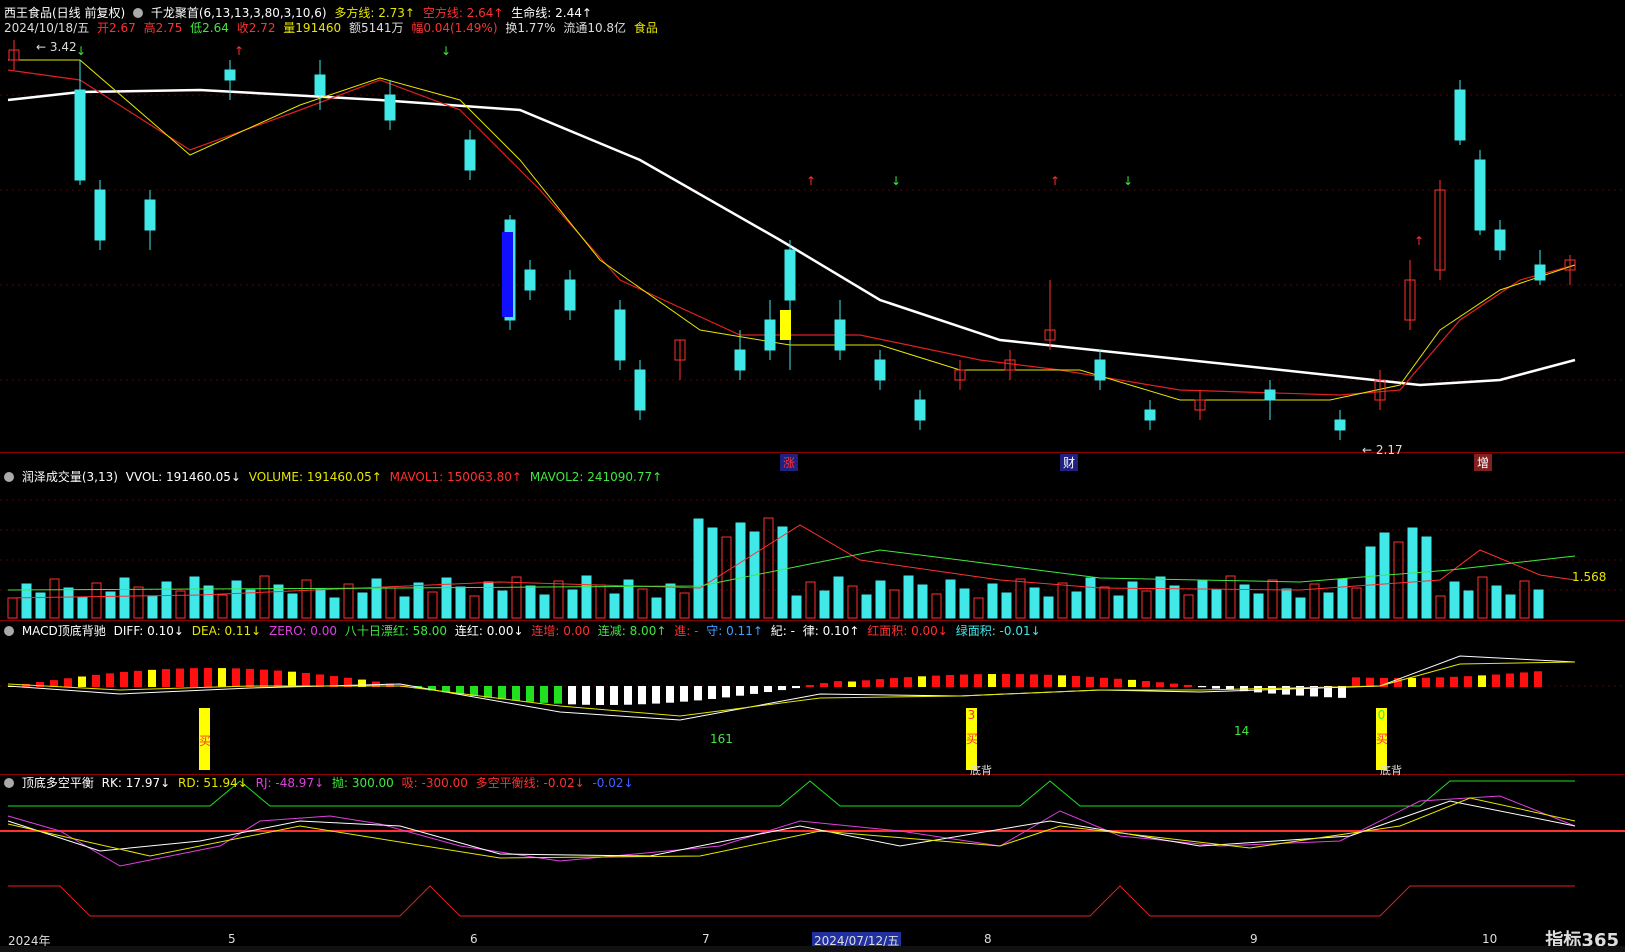 The width and height of the screenshot is (1625, 952). What do you see at coordinates (303, 631) in the screenshot?
I see `zero-value: ZERO: 0.00` at bounding box center [303, 631].